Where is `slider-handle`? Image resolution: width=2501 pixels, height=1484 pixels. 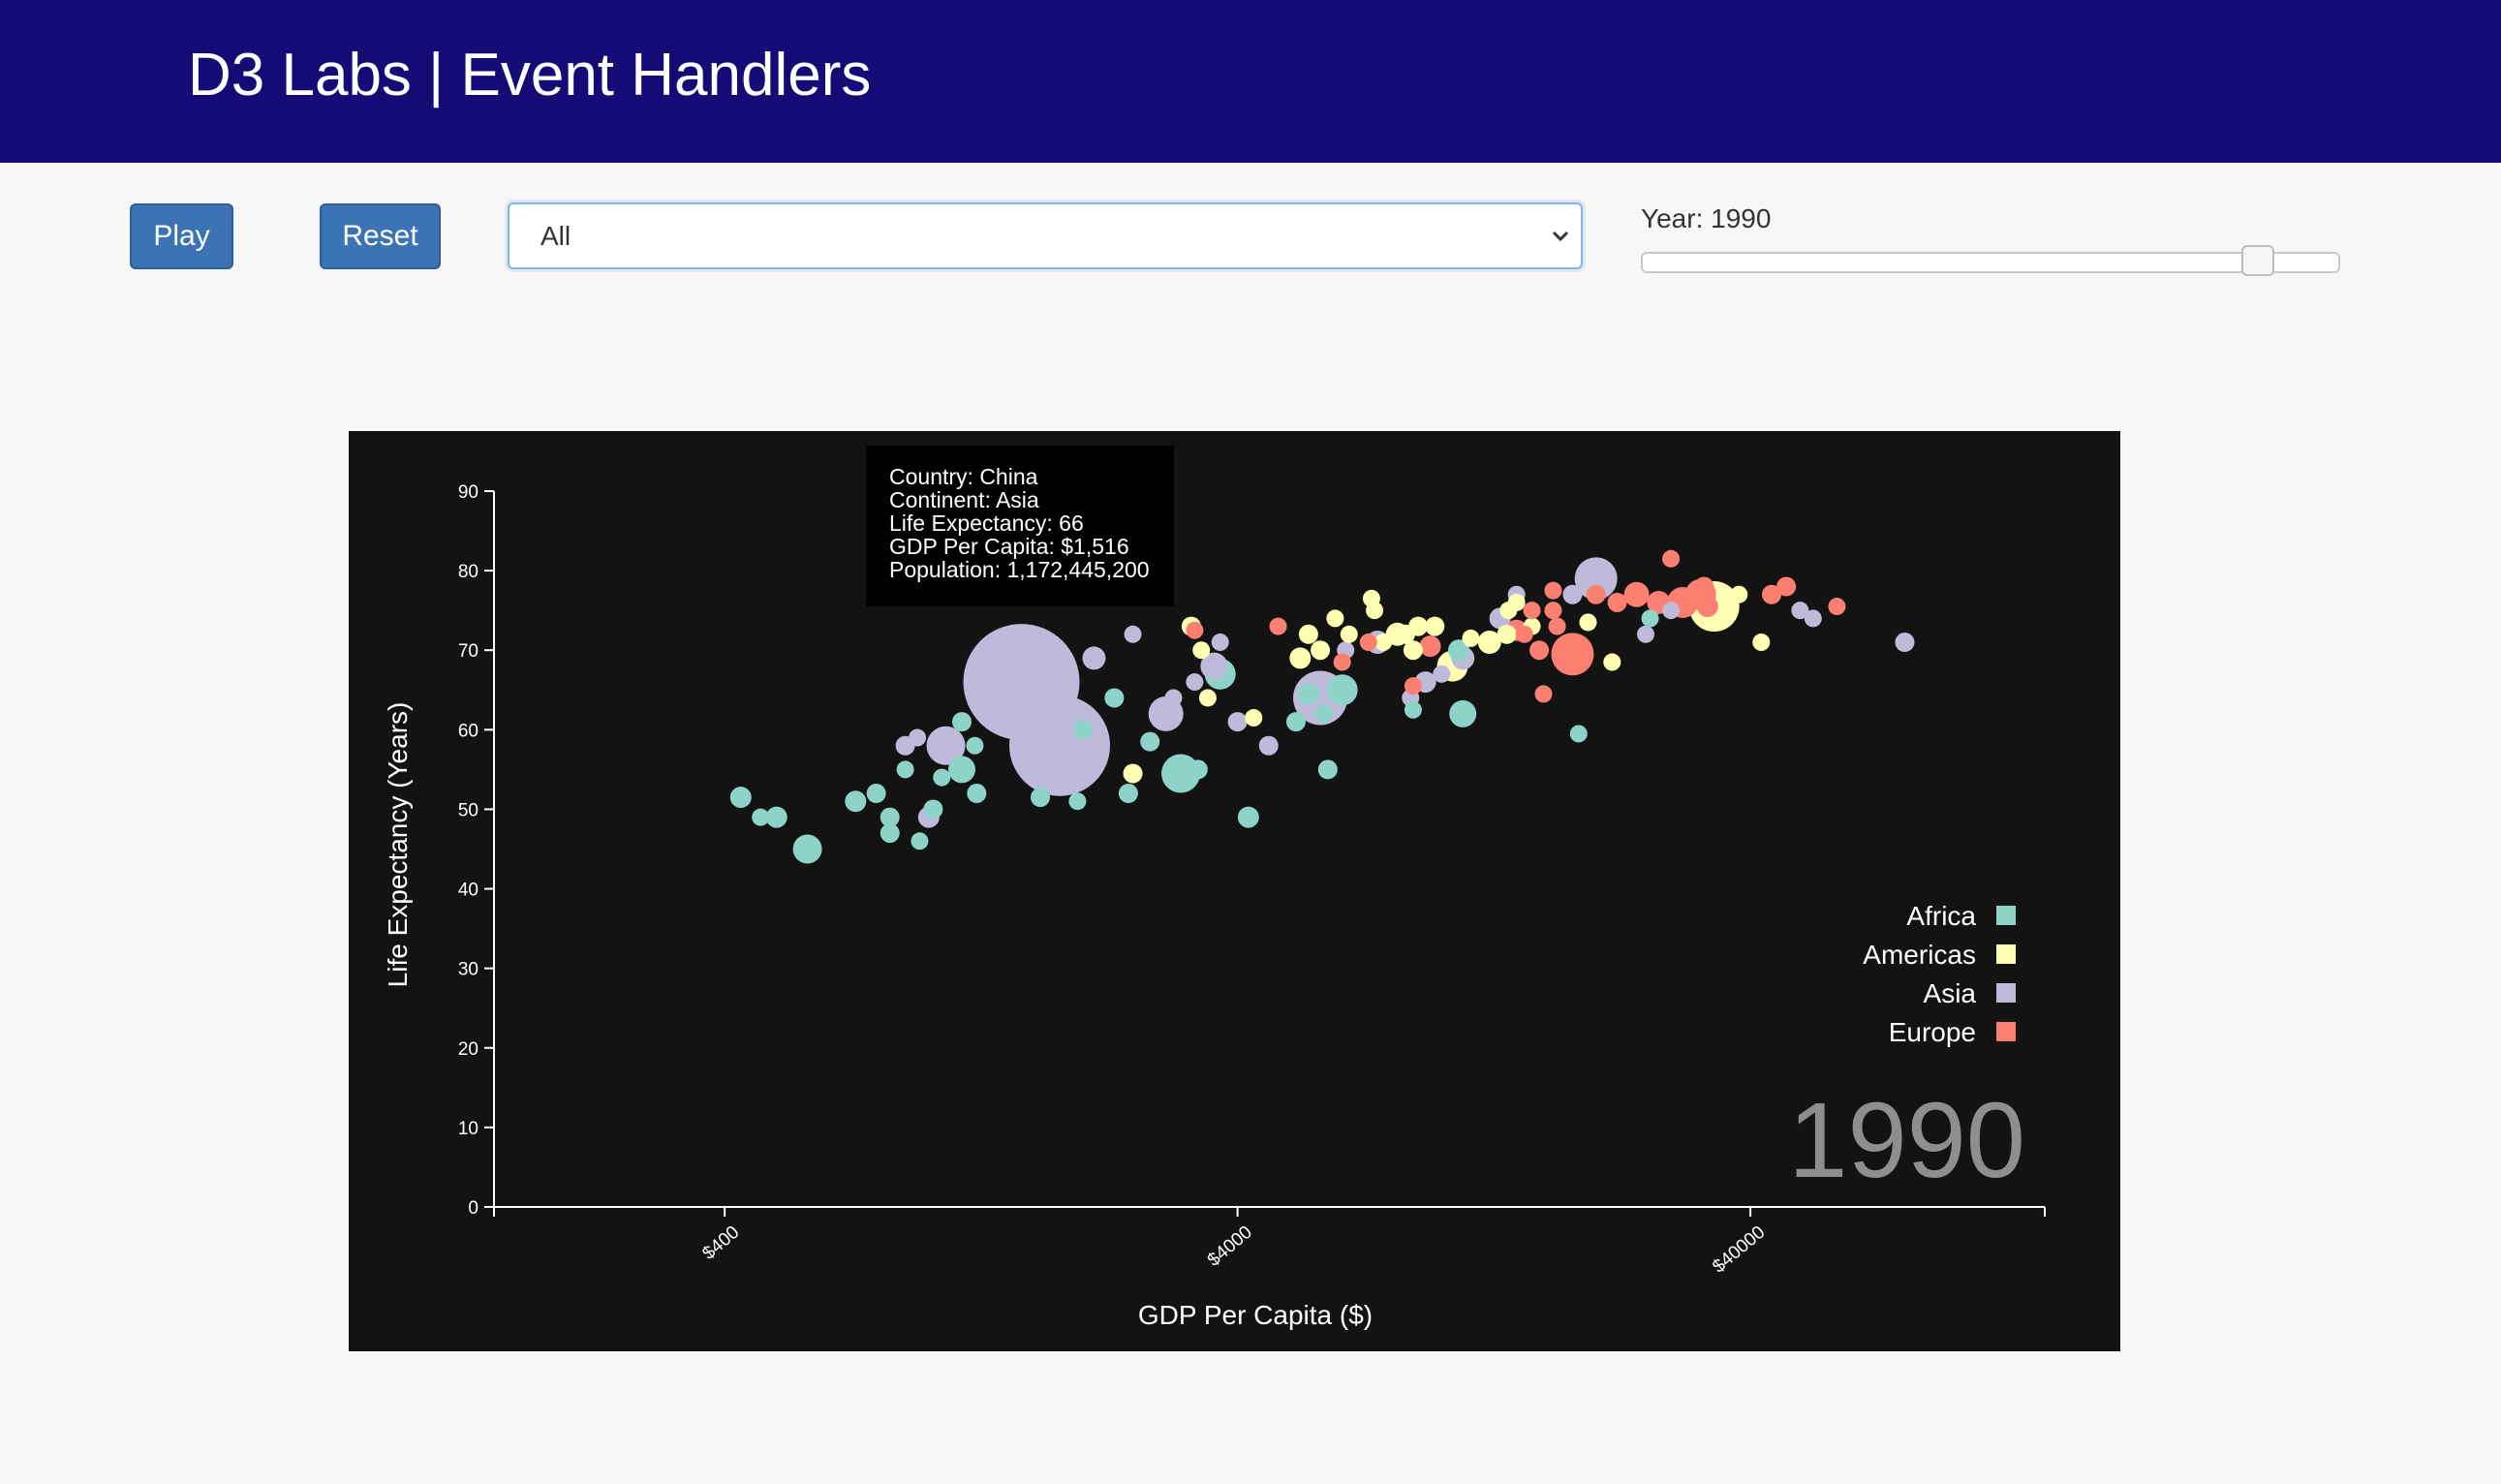
slider-handle is located at coordinates (2257, 260).